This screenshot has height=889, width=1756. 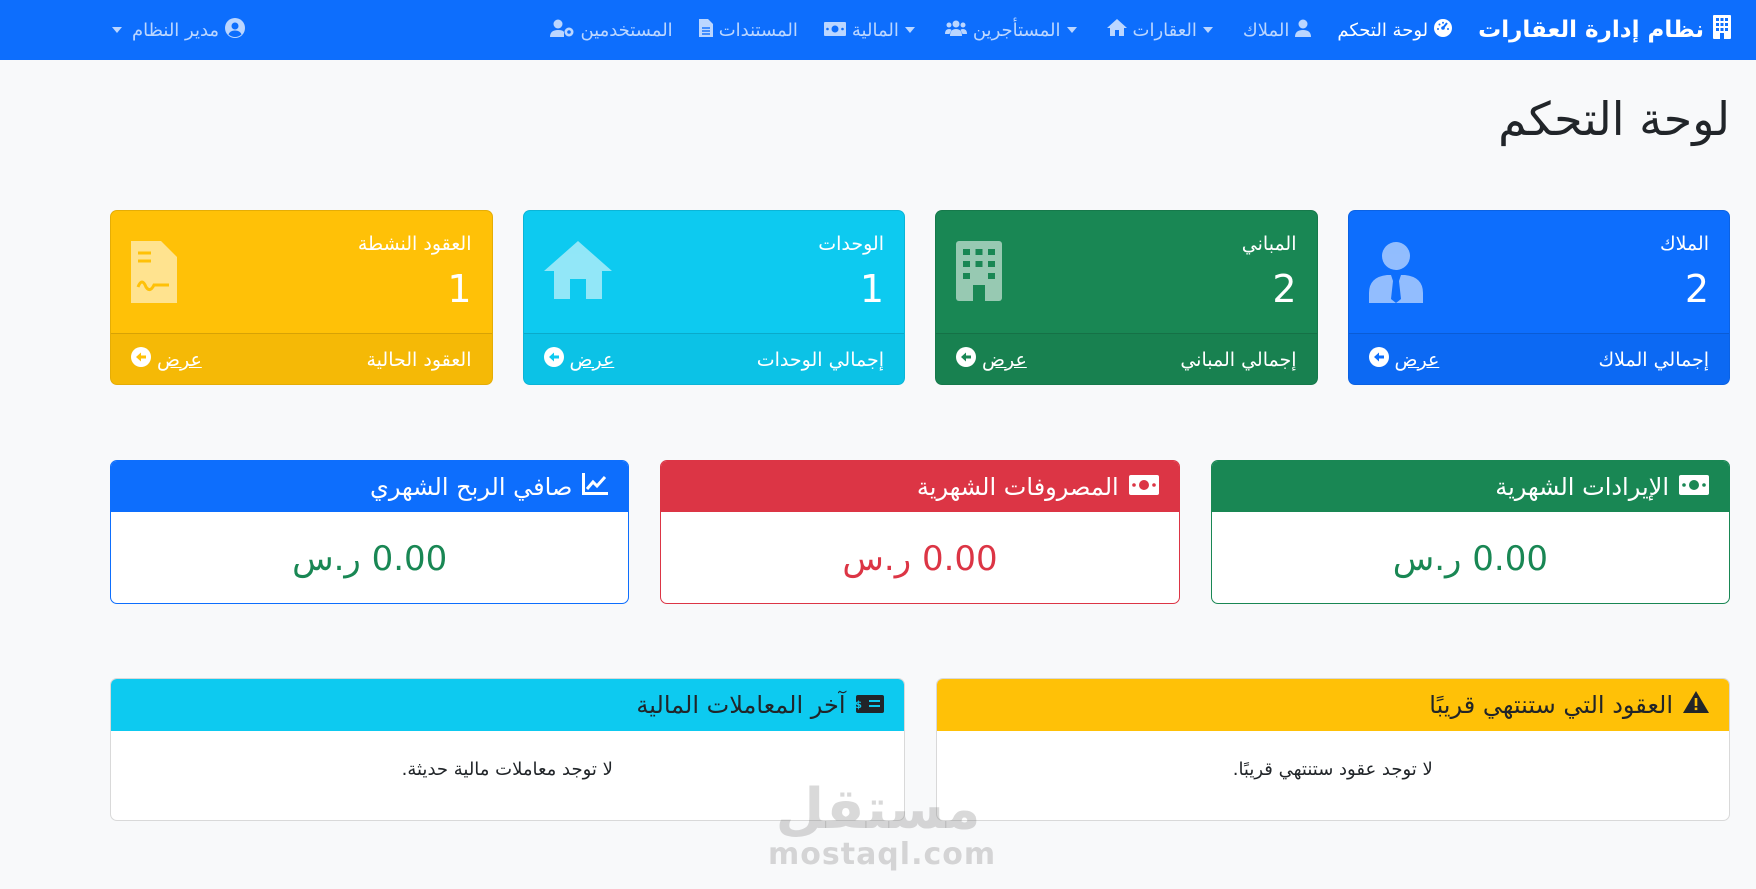 What do you see at coordinates (1017, 486) in the screenshot?
I see `card-title: المصروفات الشهرية` at bounding box center [1017, 486].